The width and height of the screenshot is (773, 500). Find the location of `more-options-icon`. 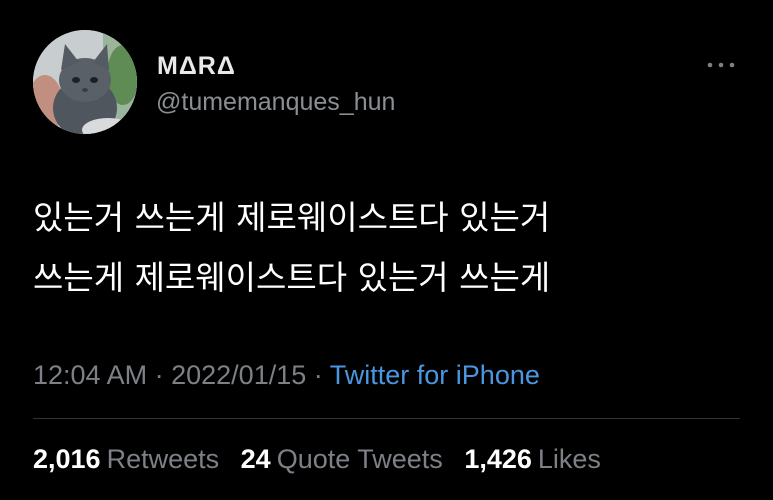

more-options-icon is located at coordinates (721, 65).